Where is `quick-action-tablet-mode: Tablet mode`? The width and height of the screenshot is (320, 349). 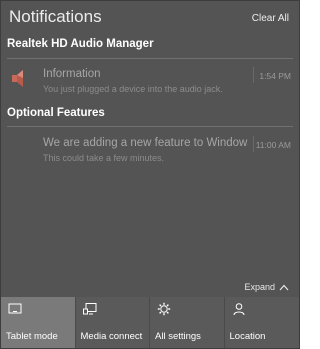 quick-action-tablet-mode: Tablet mode is located at coordinates (38, 322).